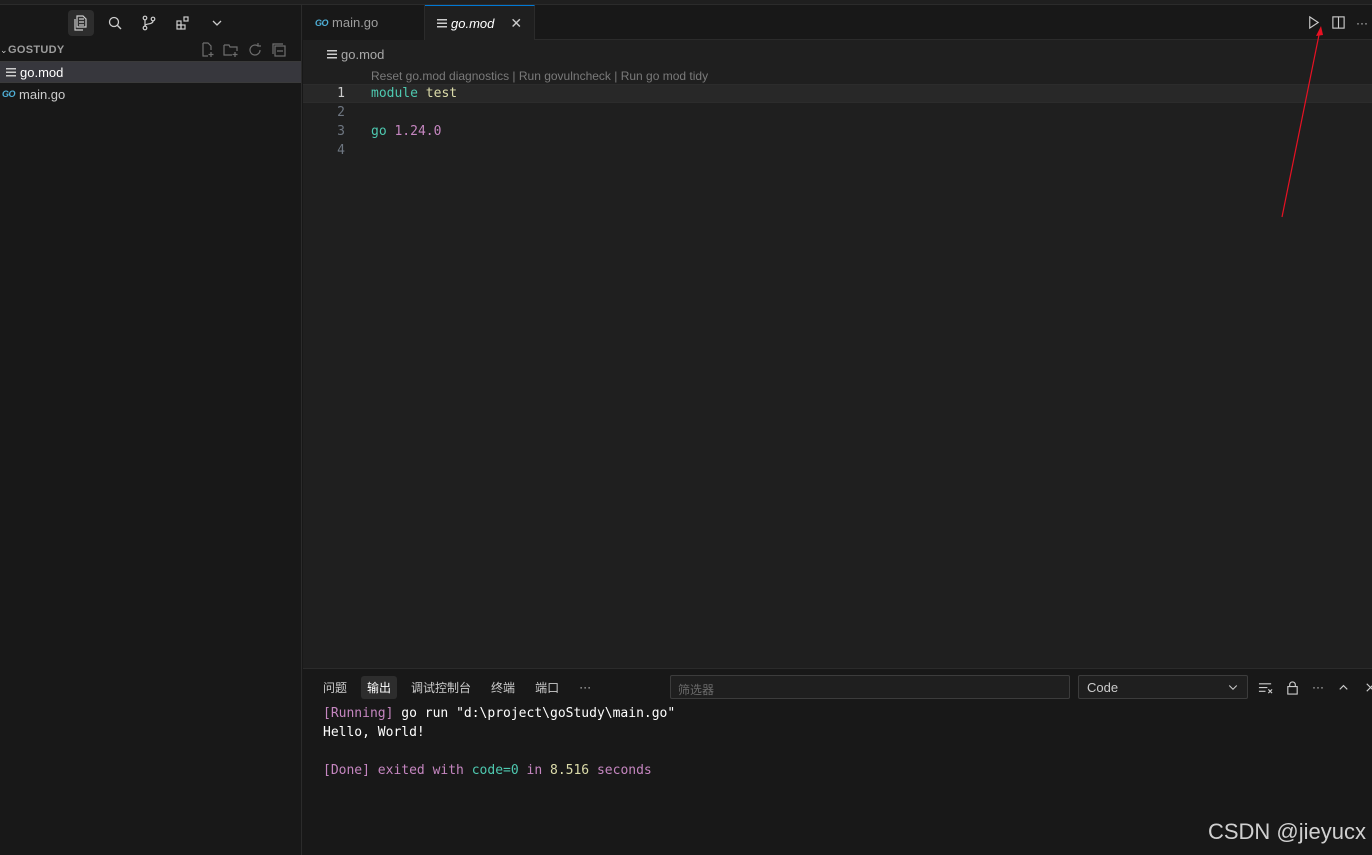 This screenshot has width=1372, height=855. What do you see at coordinates (231, 50) in the screenshot?
I see `new-folder-icon` at bounding box center [231, 50].